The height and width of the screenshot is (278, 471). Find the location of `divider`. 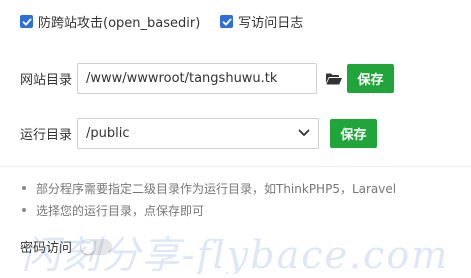

divider is located at coordinates (235, 166).